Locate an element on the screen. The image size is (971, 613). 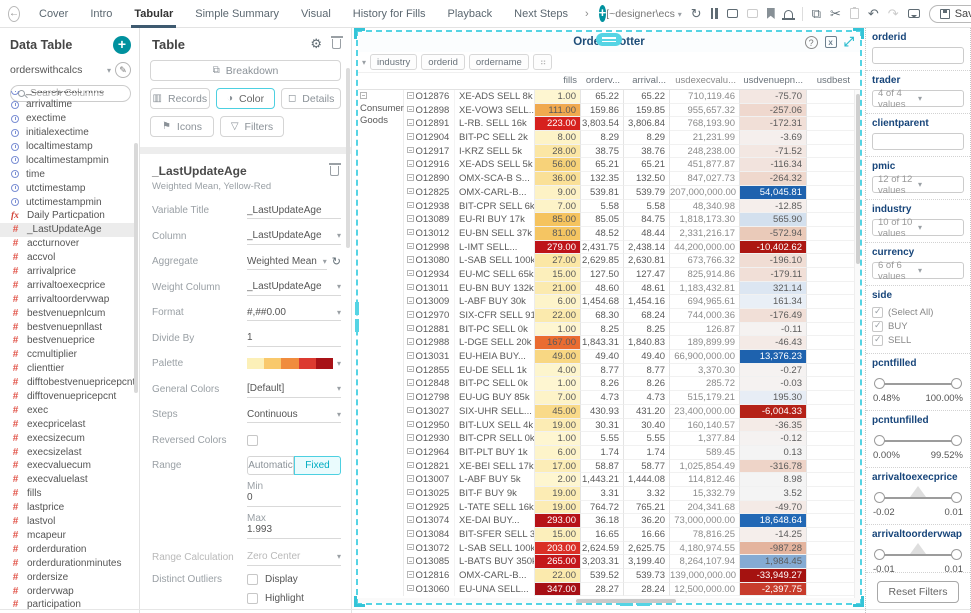
workbook-path-menu: [~designer\ecs ▾ is located at coordinates (644, 14).